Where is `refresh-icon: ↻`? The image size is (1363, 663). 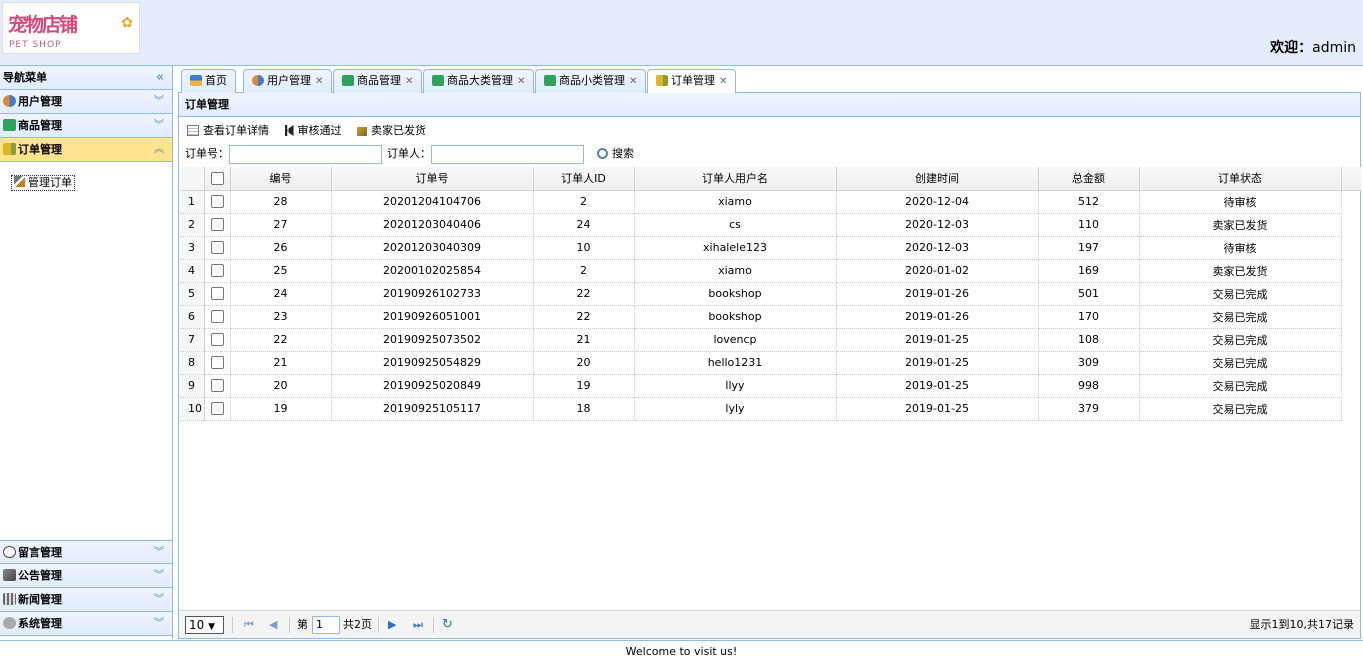
refresh-icon: ↻ is located at coordinates (447, 625).